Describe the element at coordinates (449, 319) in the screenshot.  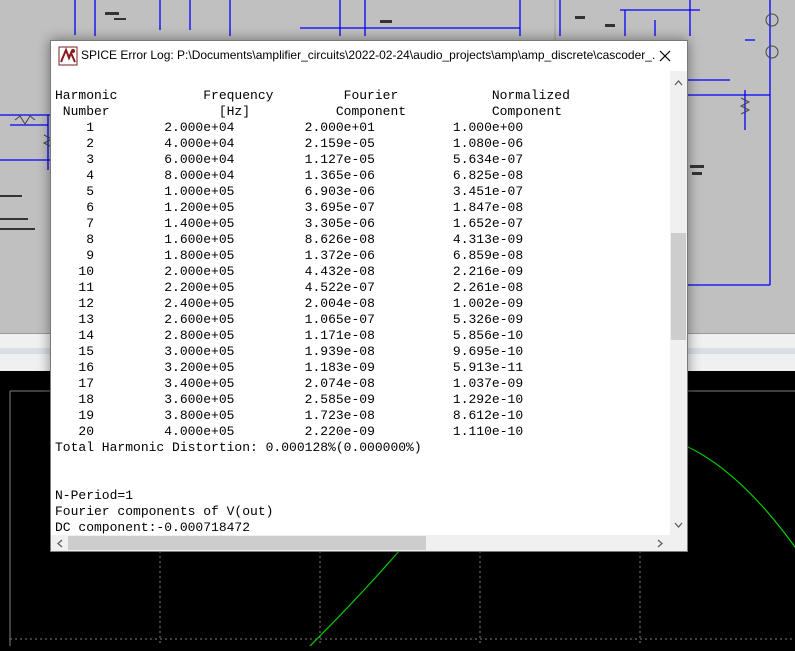
I see `normalized-component-cell: 5.326e-09` at that location.